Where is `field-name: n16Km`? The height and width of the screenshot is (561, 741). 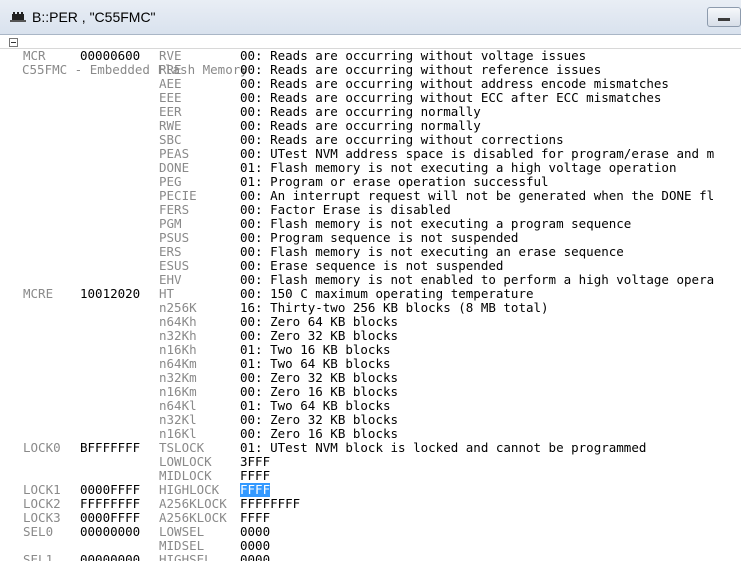
field-name: n16Km is located at coordinates (178, 391).